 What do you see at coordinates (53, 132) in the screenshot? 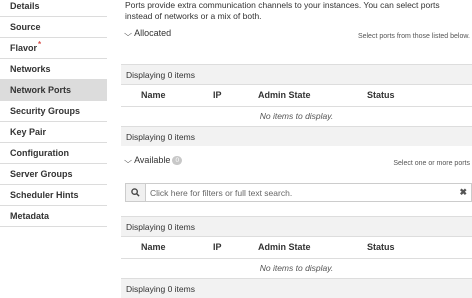
I see `sidebar-item-key-pair: Key Pair` at bounding box center [53, 132].